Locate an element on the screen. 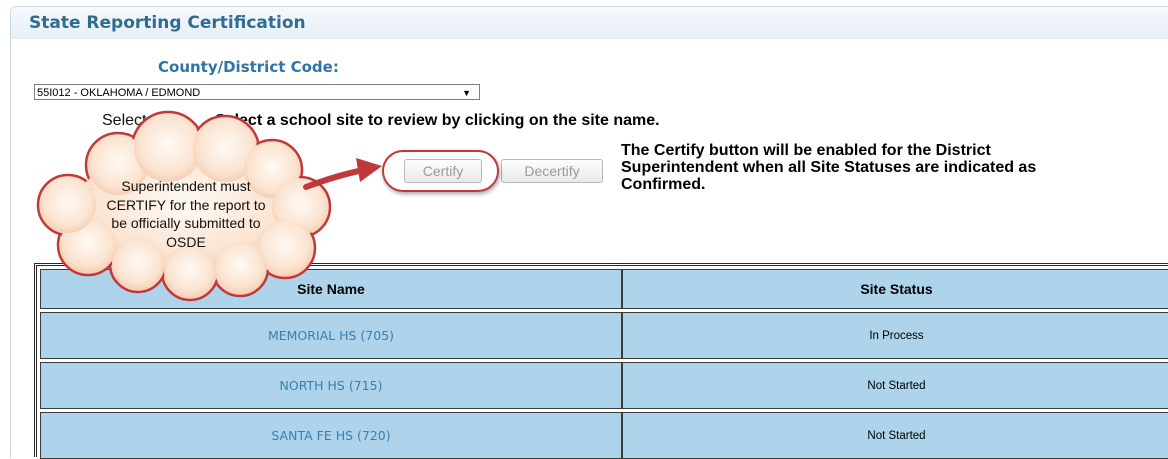 This screenshot has width=1168, height=459. callout-line: CERTIFY for the report to is located at coordinates (186, 204).